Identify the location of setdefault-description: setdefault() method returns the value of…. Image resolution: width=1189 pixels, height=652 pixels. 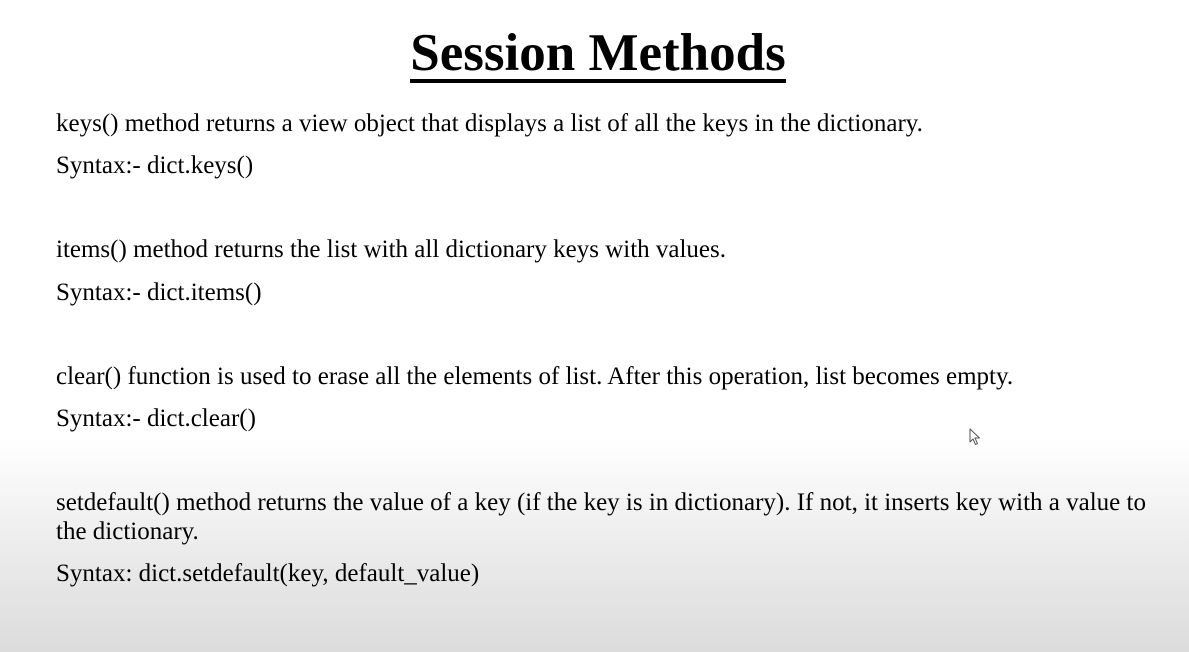
(601, 517).